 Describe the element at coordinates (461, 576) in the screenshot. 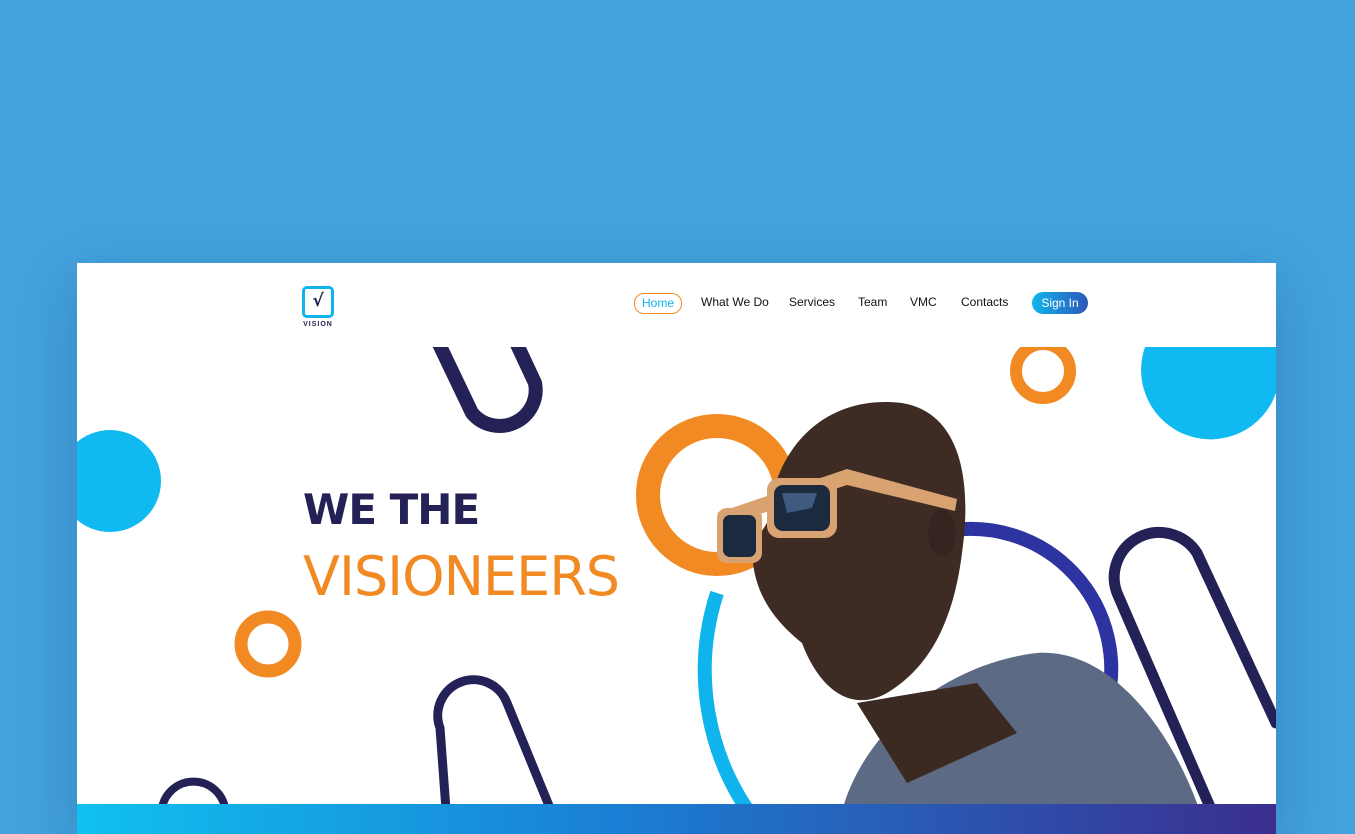

I see `hero-heading-line2: VISIONEERS` at that location.